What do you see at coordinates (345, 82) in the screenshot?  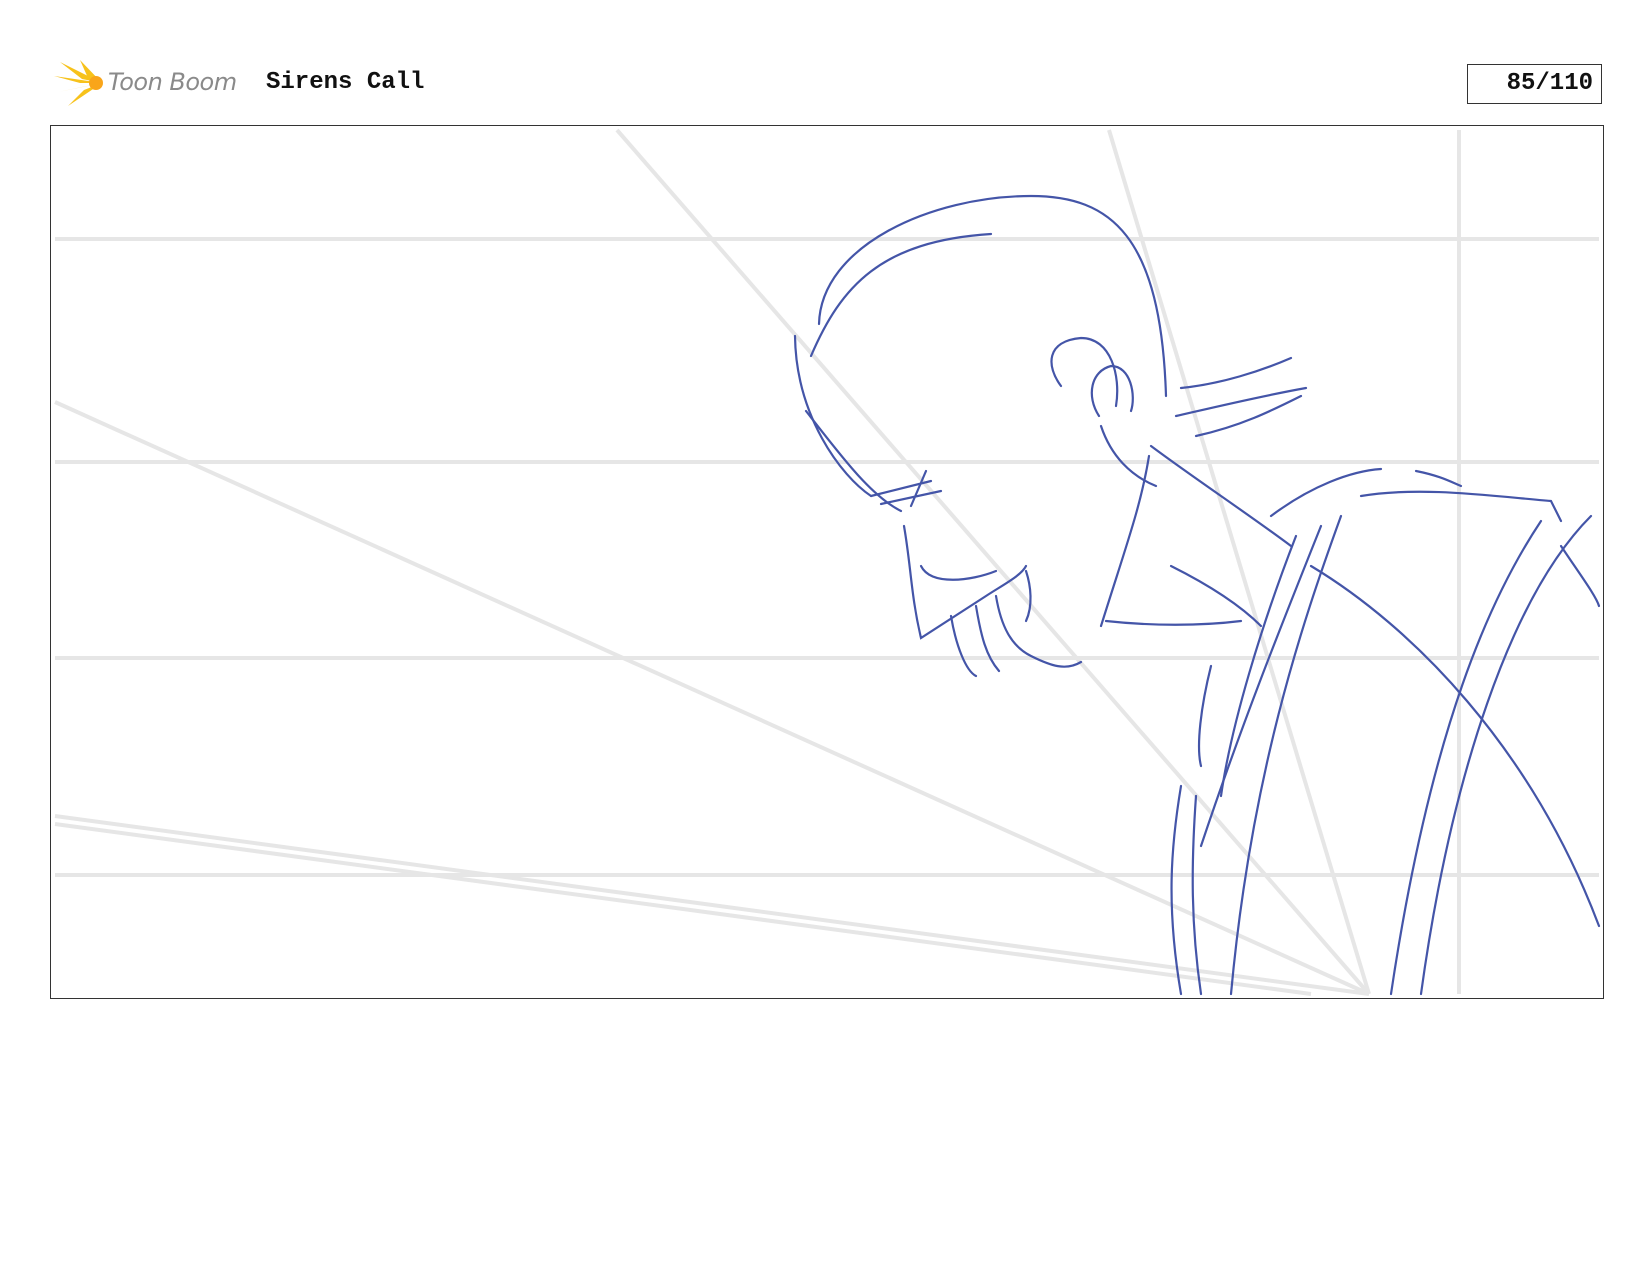 I see `project-title: Sirens Call` at bounding box center [345, 82].